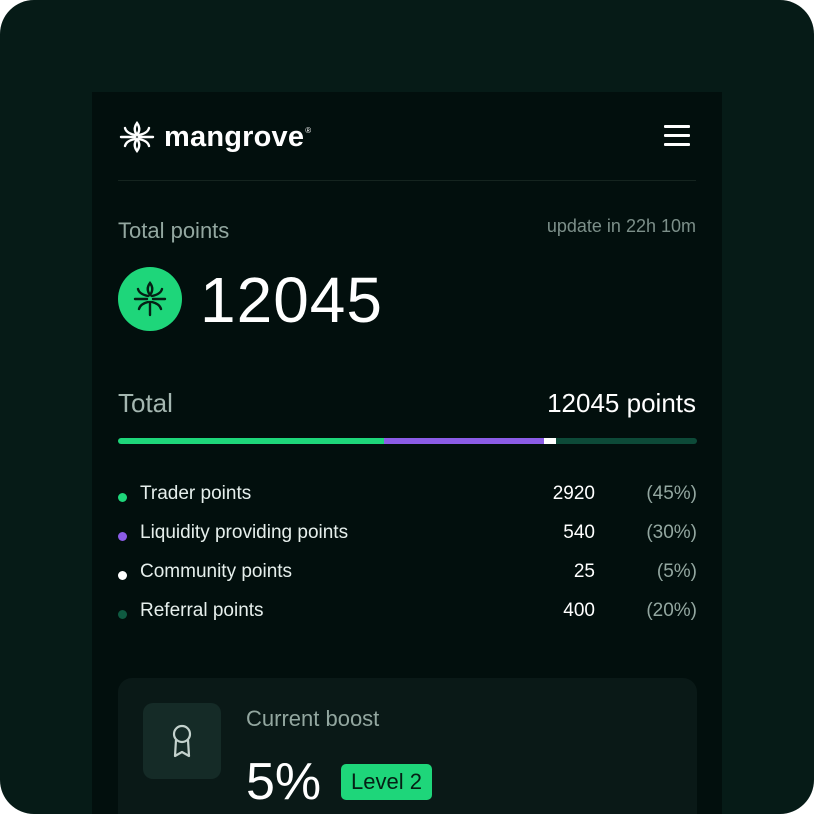 Image resolution: width=814 pixels, height=814 pixels. I want to click on breakdown-row: Community points 25 (5%), so click(407, 577).